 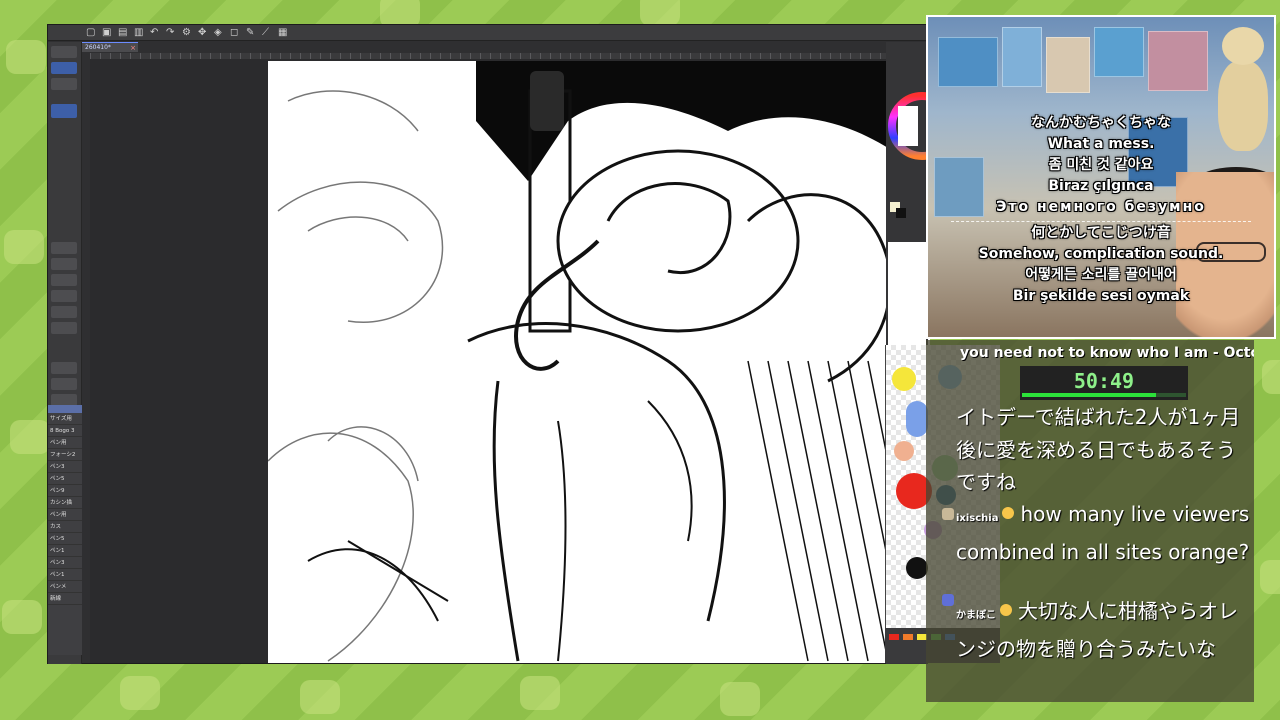 I want to click on pen-tool-button, so click(x=64, y=111).